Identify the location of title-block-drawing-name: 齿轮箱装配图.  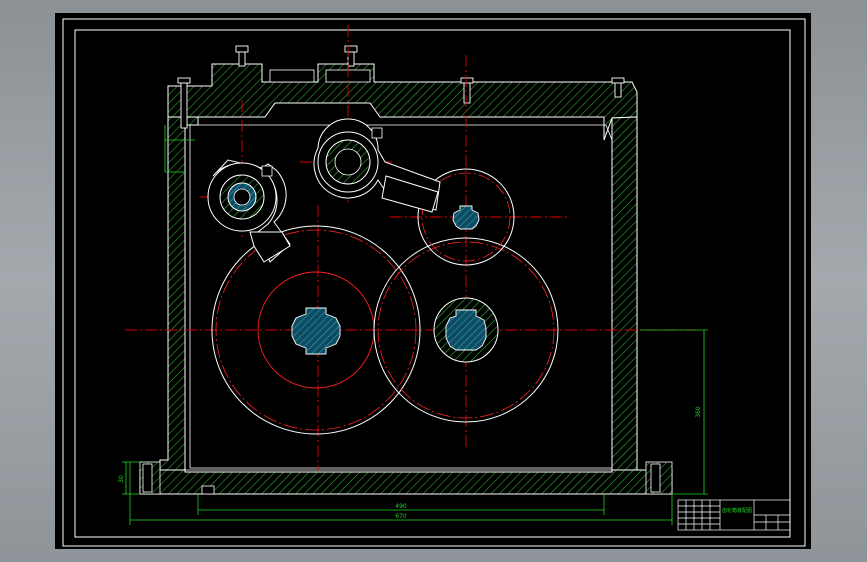
(737, 510).